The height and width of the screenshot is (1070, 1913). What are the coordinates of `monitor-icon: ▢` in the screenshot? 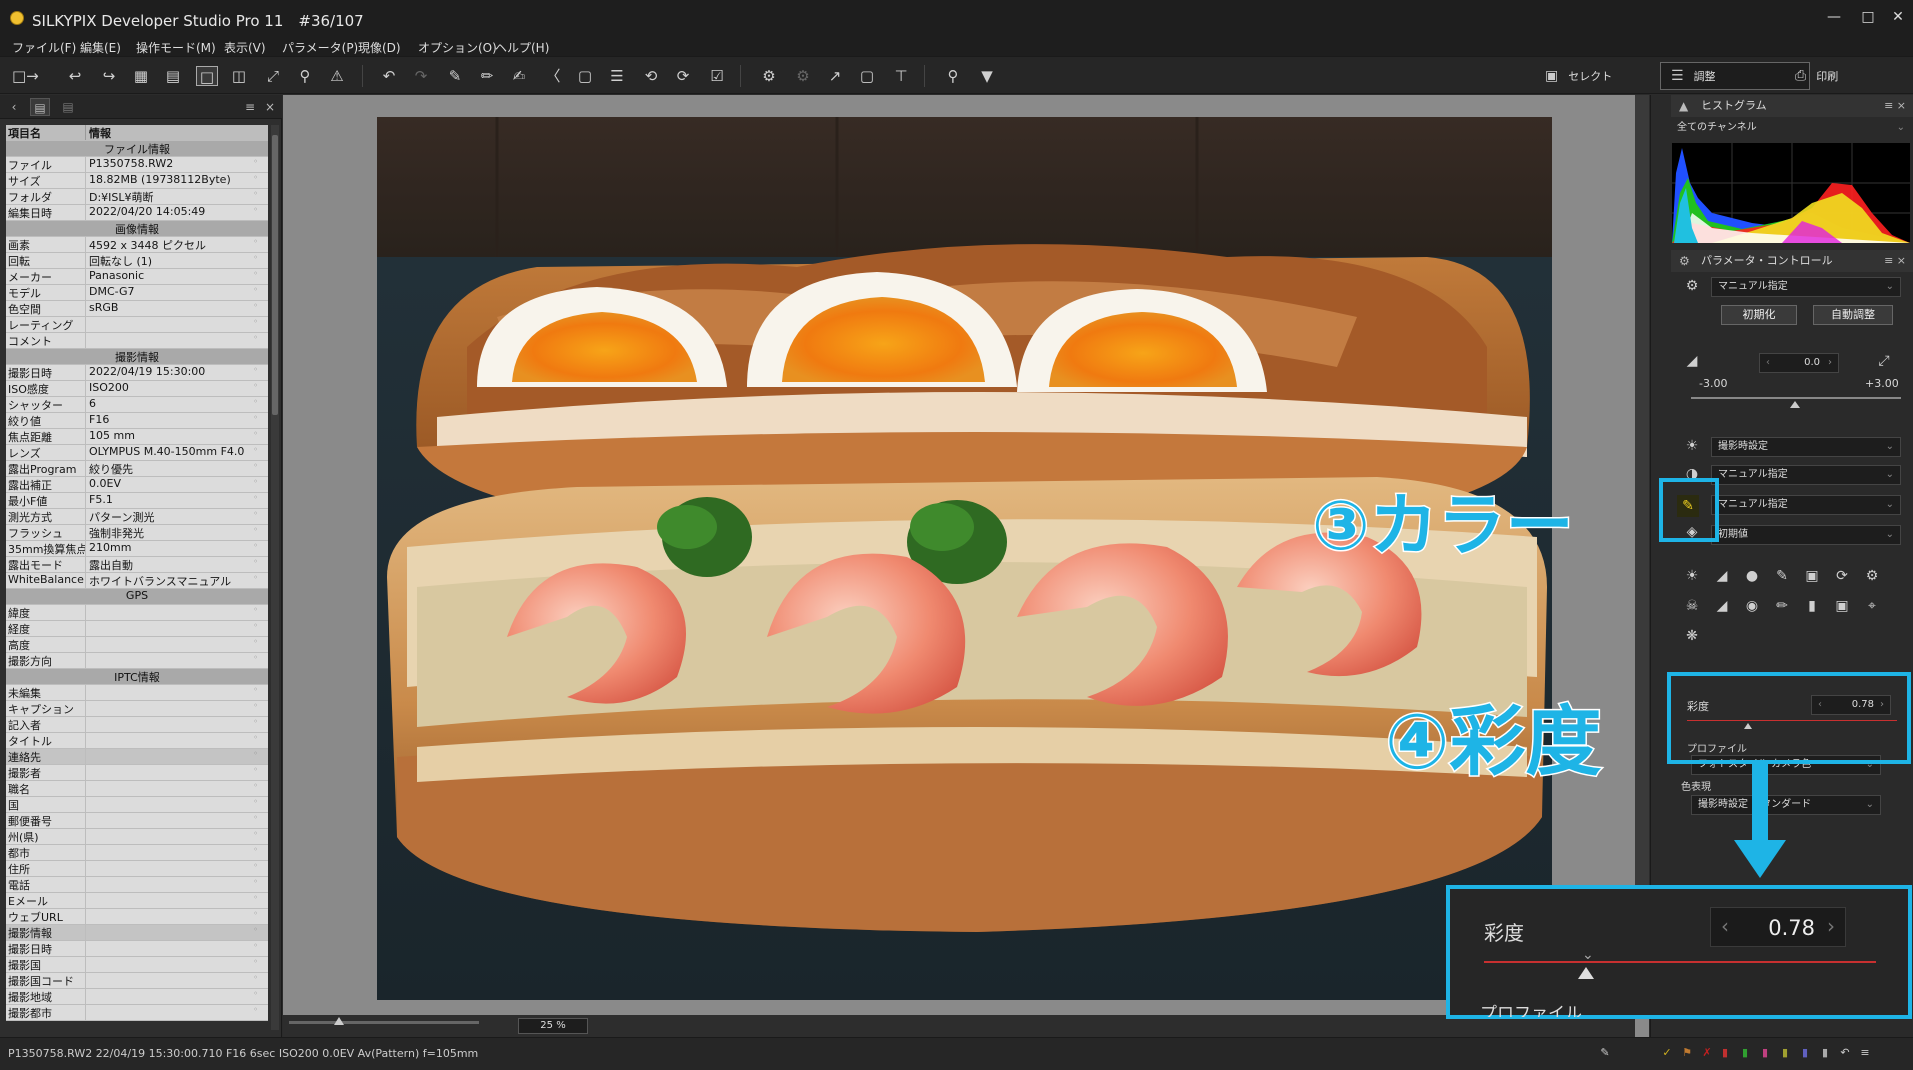 It's located at (867, 76).